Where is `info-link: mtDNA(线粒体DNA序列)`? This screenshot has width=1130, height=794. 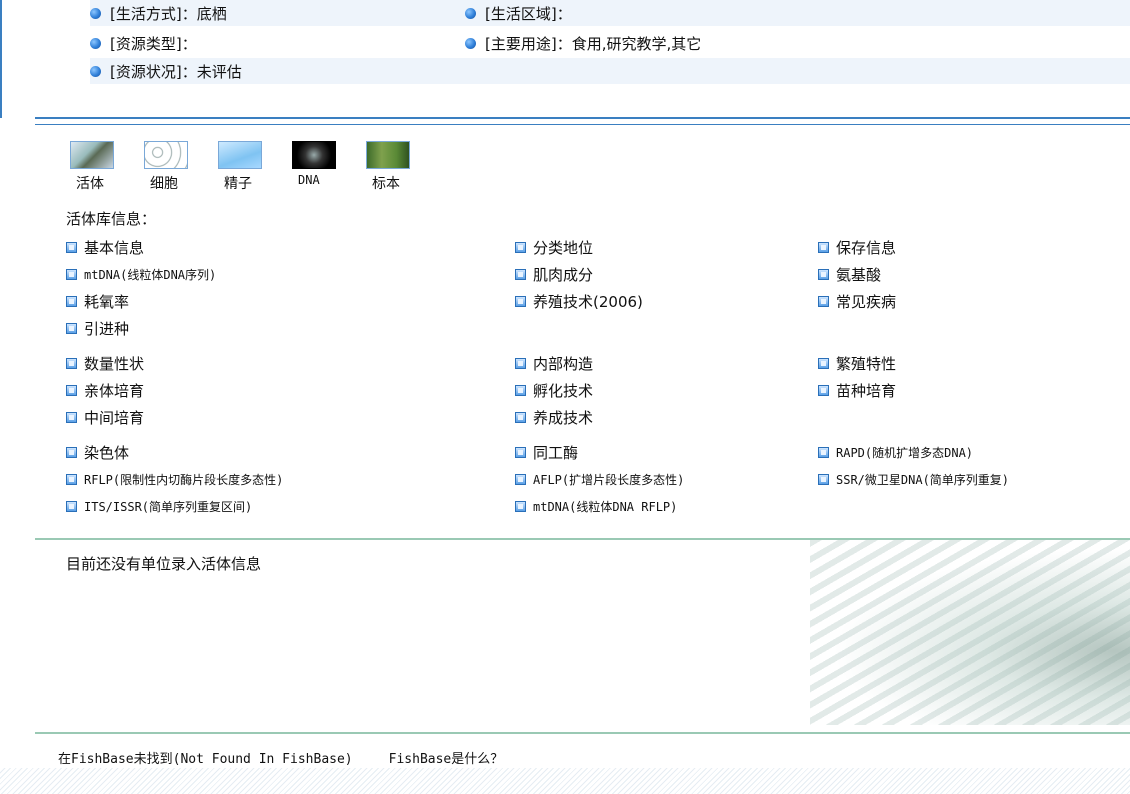 info-link: mtDNA(线粒体DNA序列) is located at coordinates (290, 274).